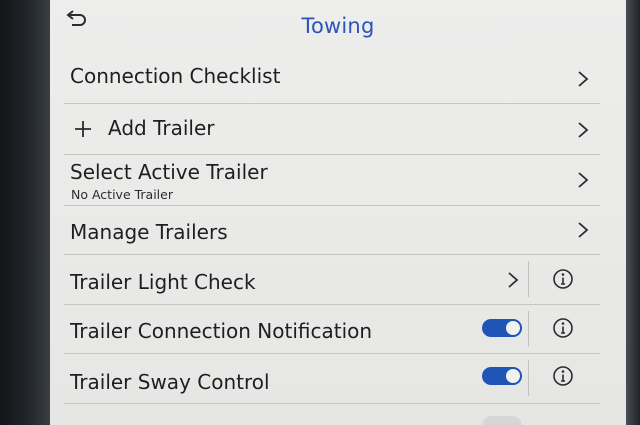 This screenshot has width=640, height=425. I want to click on connection-checklist-label: Connection Checklist, so click(175, 76).